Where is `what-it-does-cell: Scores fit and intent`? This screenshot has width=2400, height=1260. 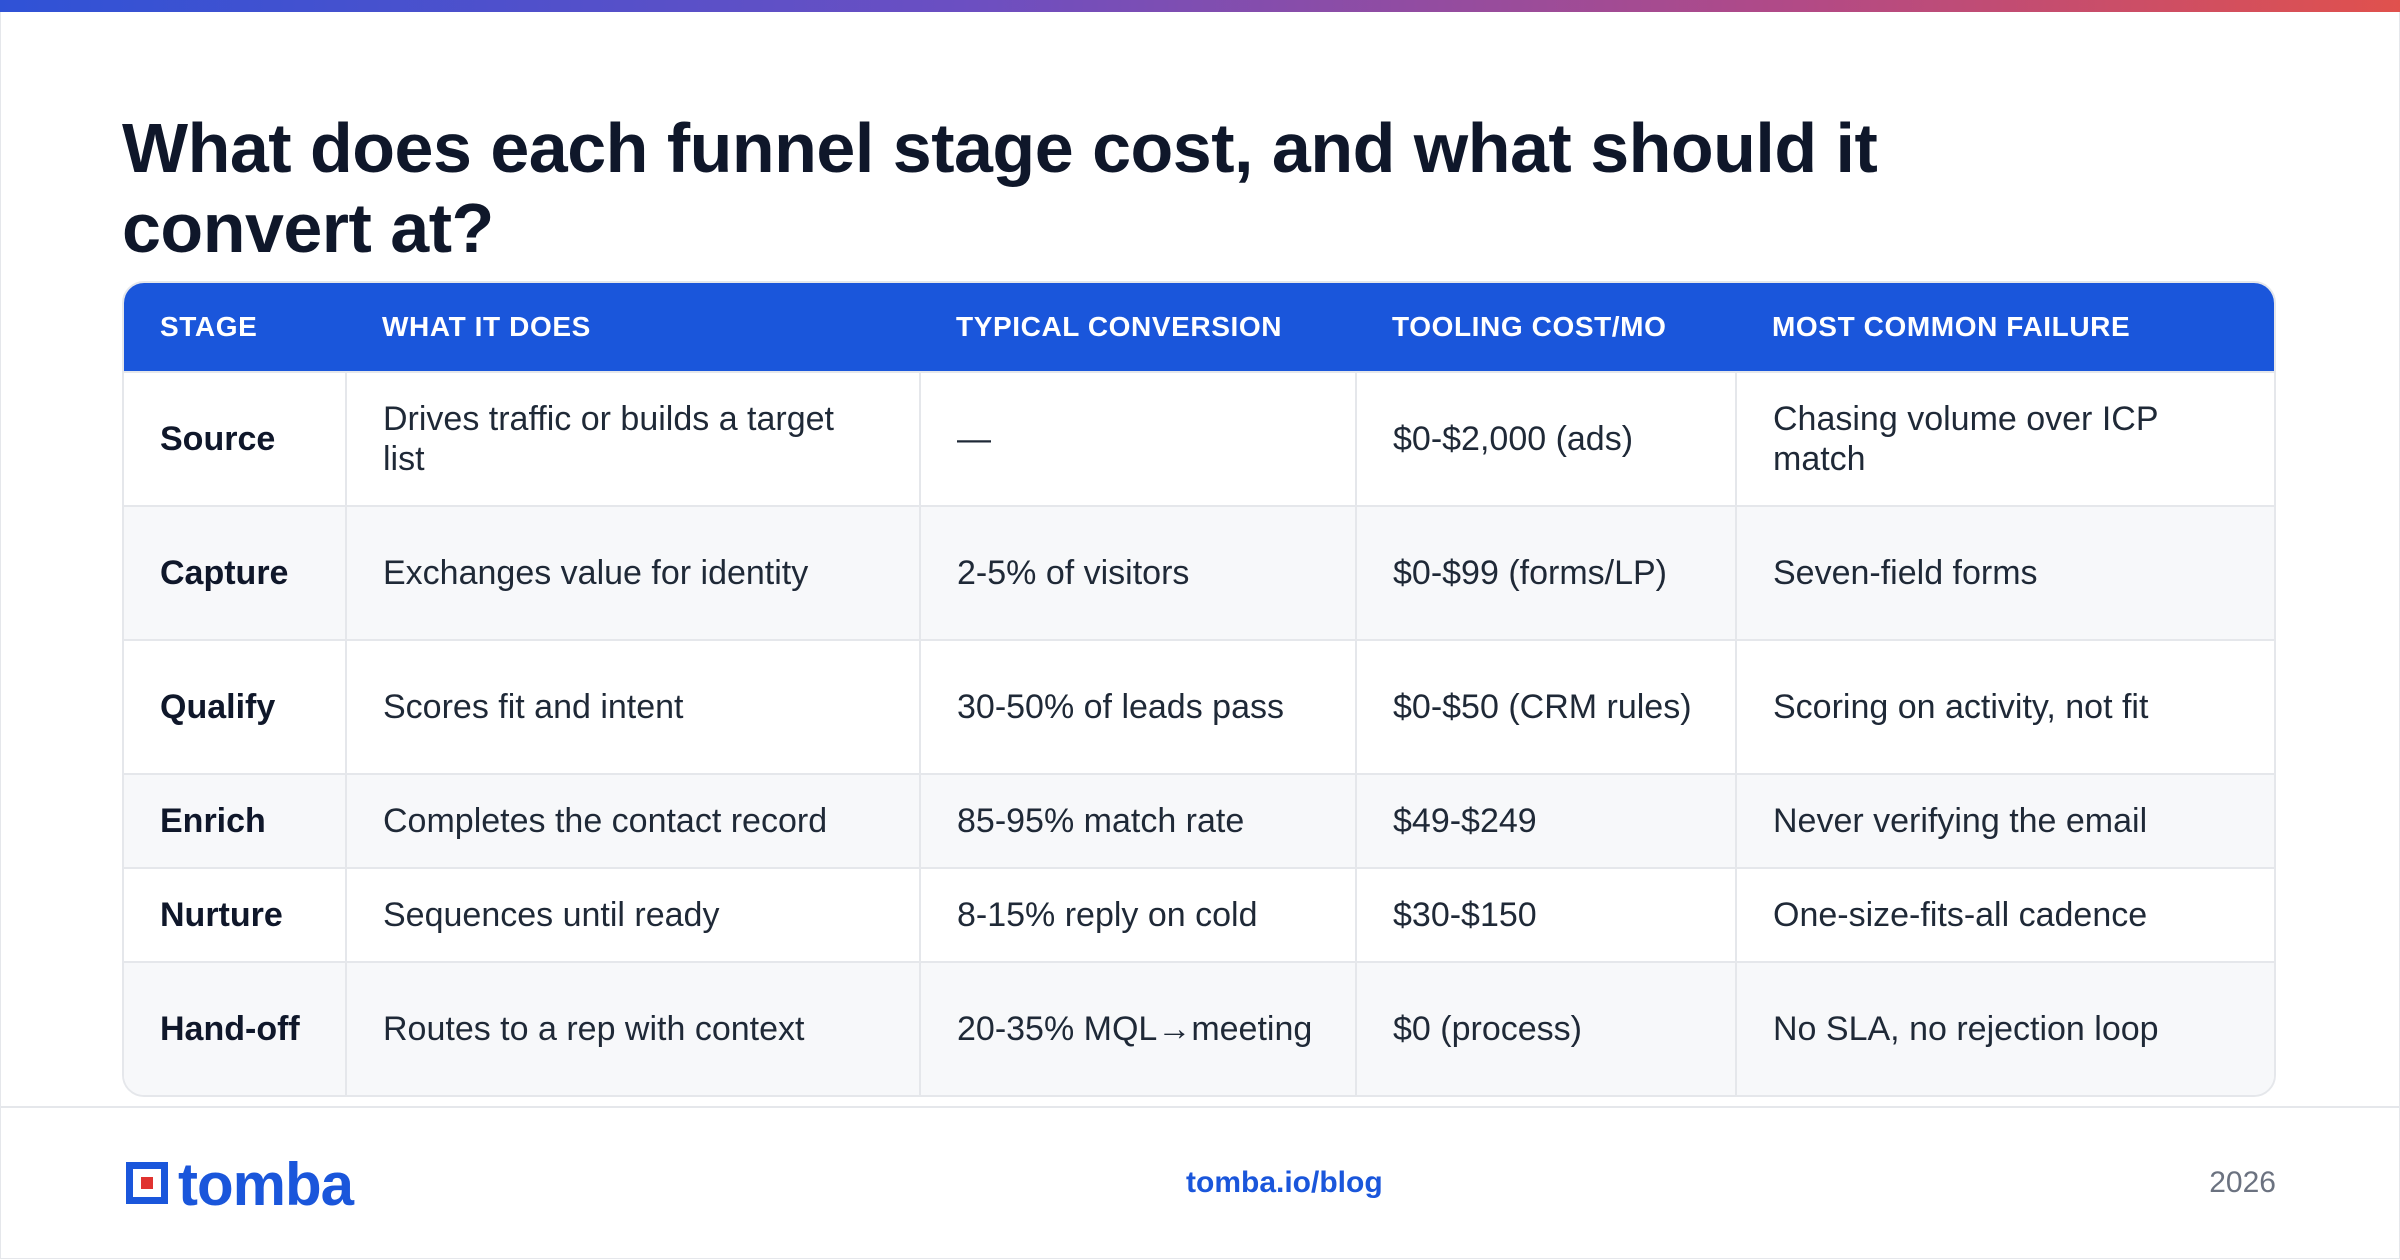 what-it-does-cell: Scores fit and intent is located at coordinates (632, 706).